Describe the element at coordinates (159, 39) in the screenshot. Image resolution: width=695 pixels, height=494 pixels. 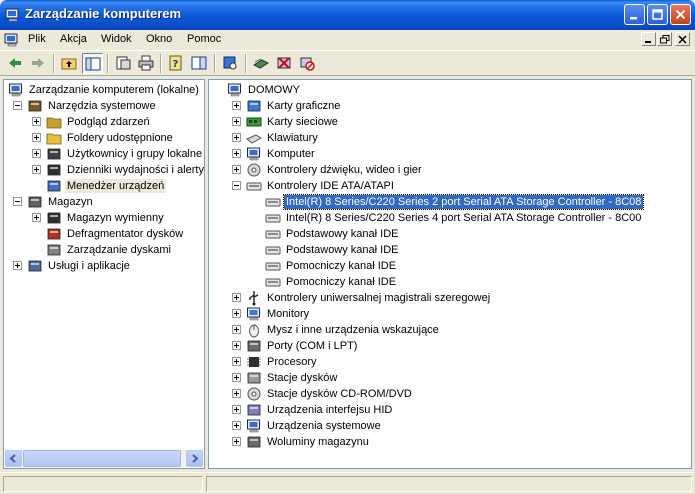
I see `menu-window: Okno` at that location.